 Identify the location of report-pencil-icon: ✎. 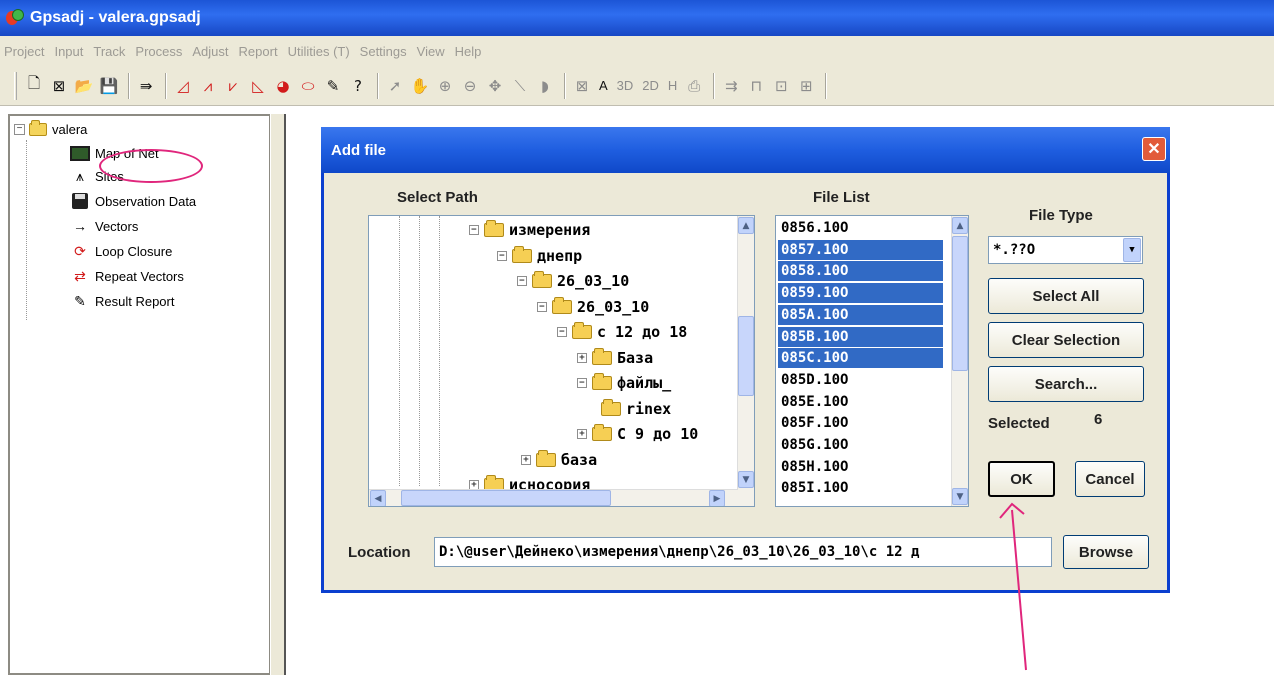
(333, 86).